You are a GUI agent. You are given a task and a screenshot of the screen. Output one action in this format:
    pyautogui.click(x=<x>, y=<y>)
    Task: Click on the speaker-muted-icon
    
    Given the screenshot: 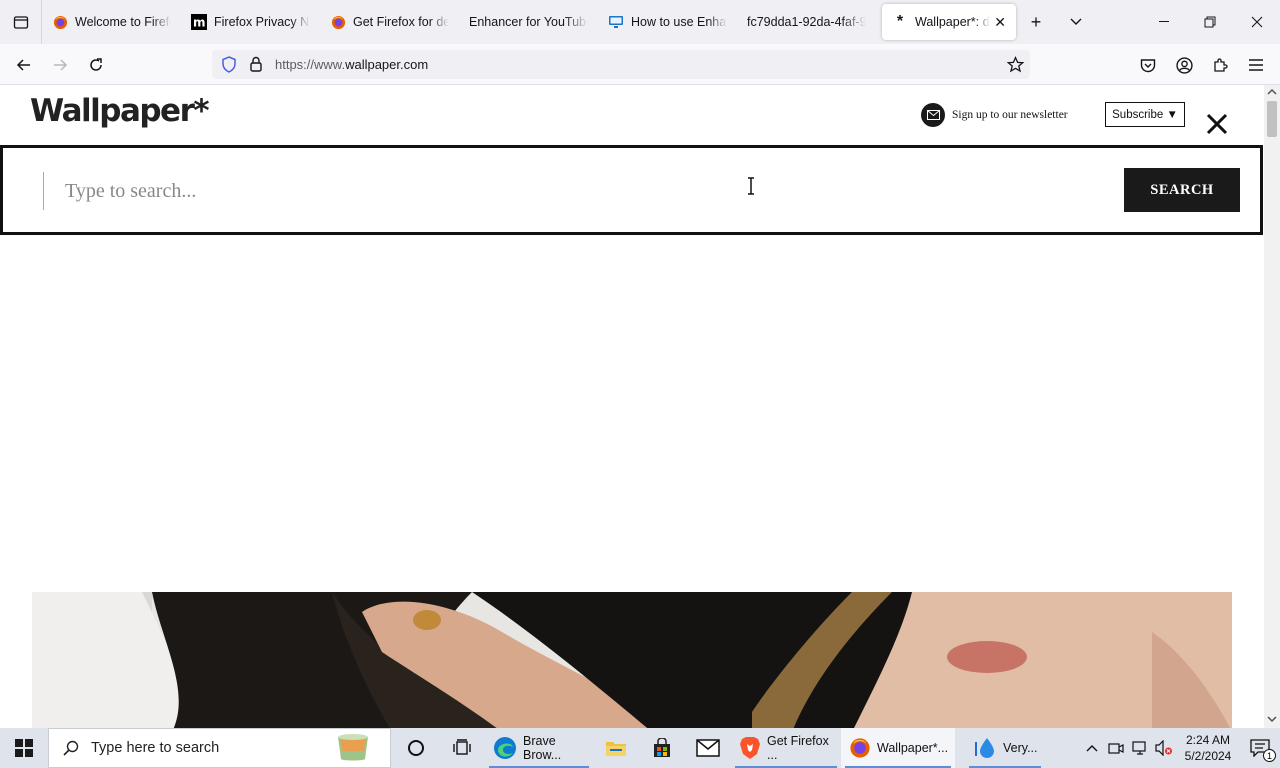 What is the action you would take?
    pyautogui.click(x=1163, y=748)
    